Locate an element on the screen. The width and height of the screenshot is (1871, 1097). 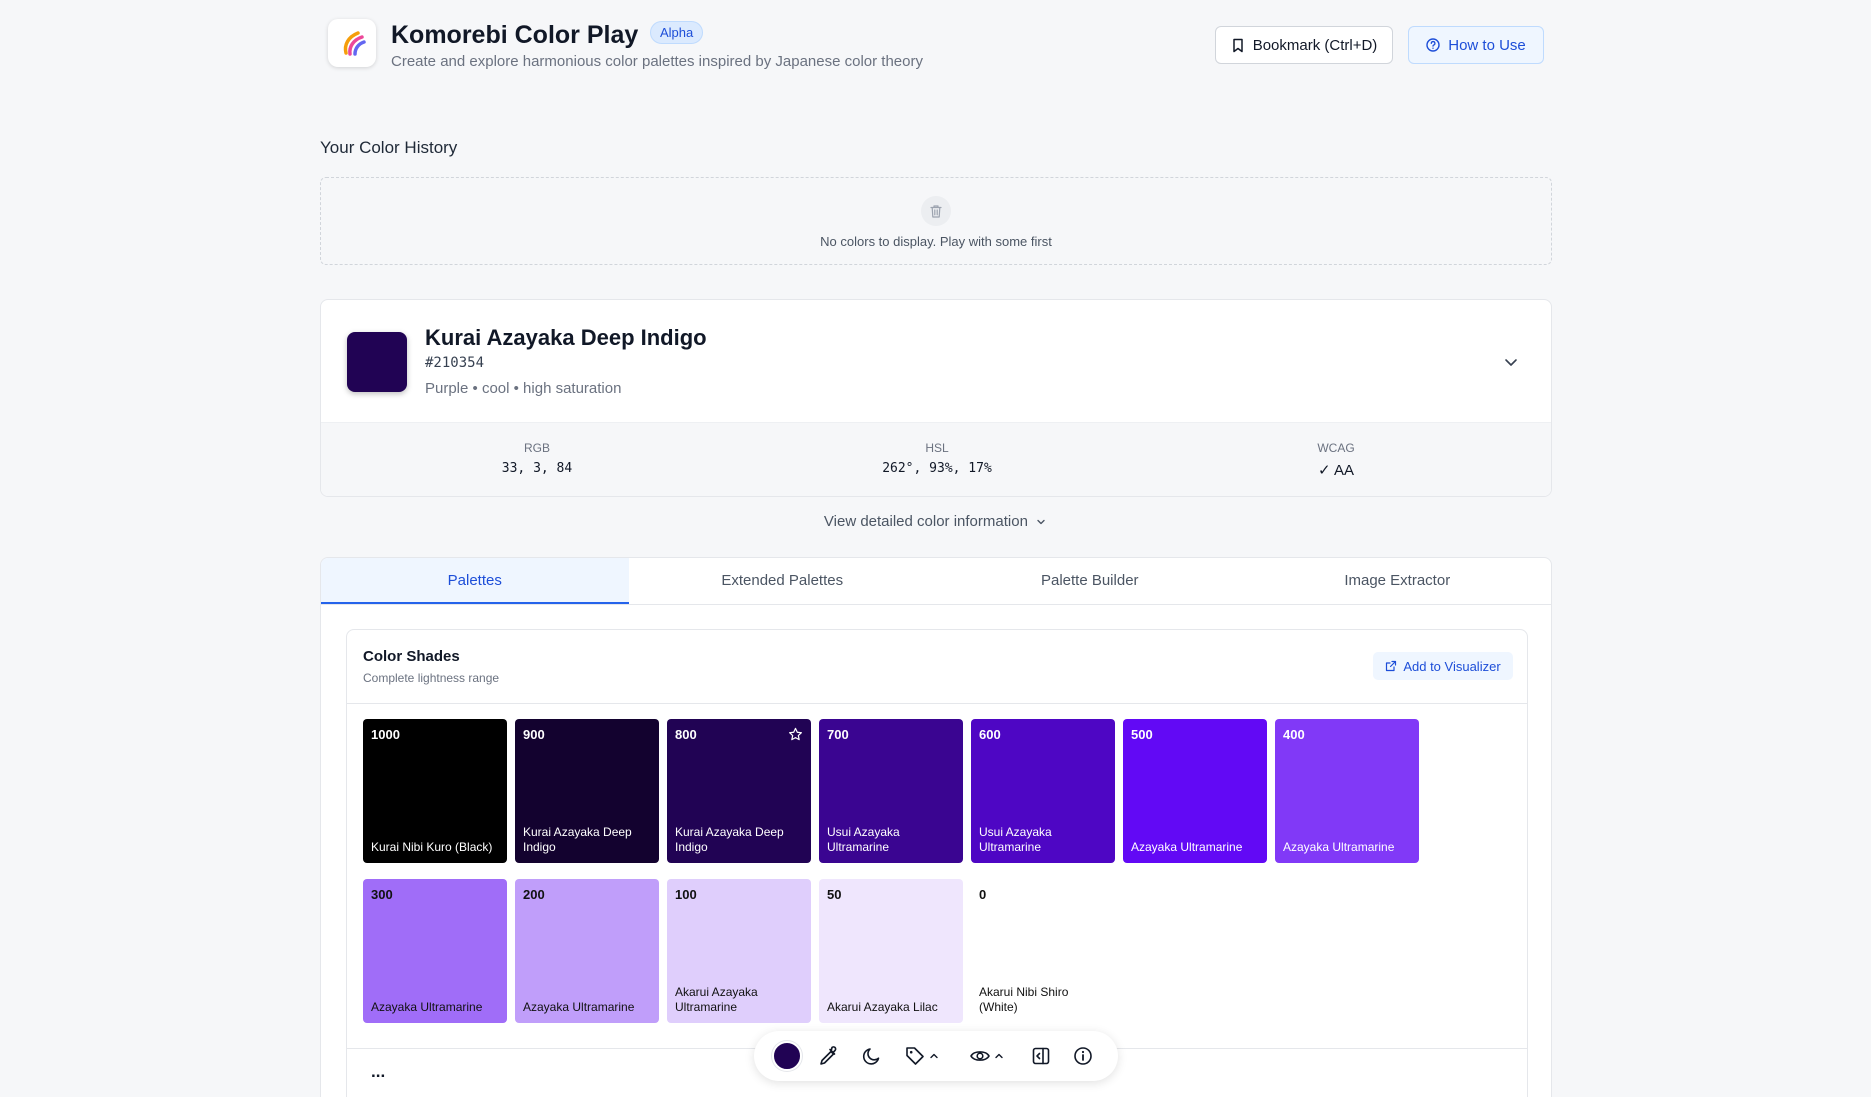
wcag-label: WCAG is located at coordinates (1336, 448).